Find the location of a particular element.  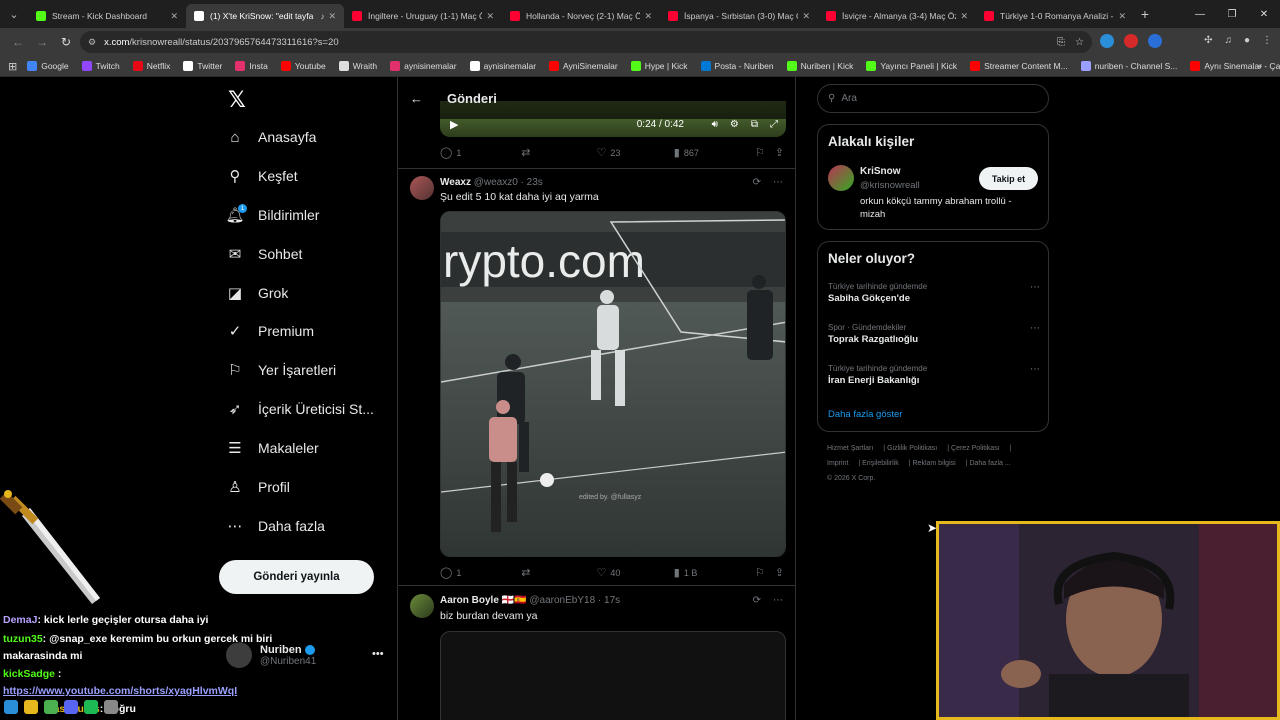

bookmark-item: Insta is located at coordinates (251, 66).